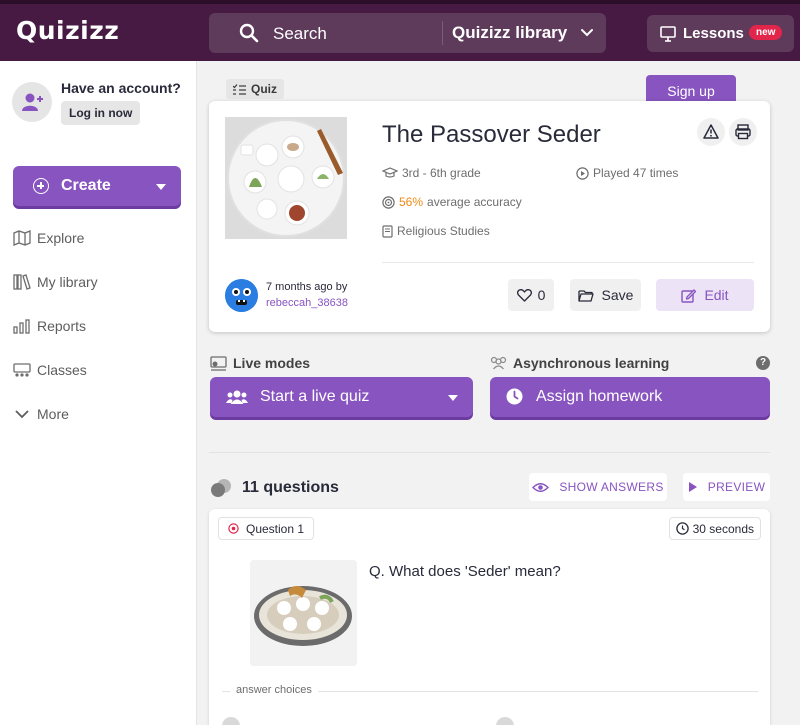 The width and height of the screenshot is (800, 725). I want to click on reports-icon, so click(21, 326).